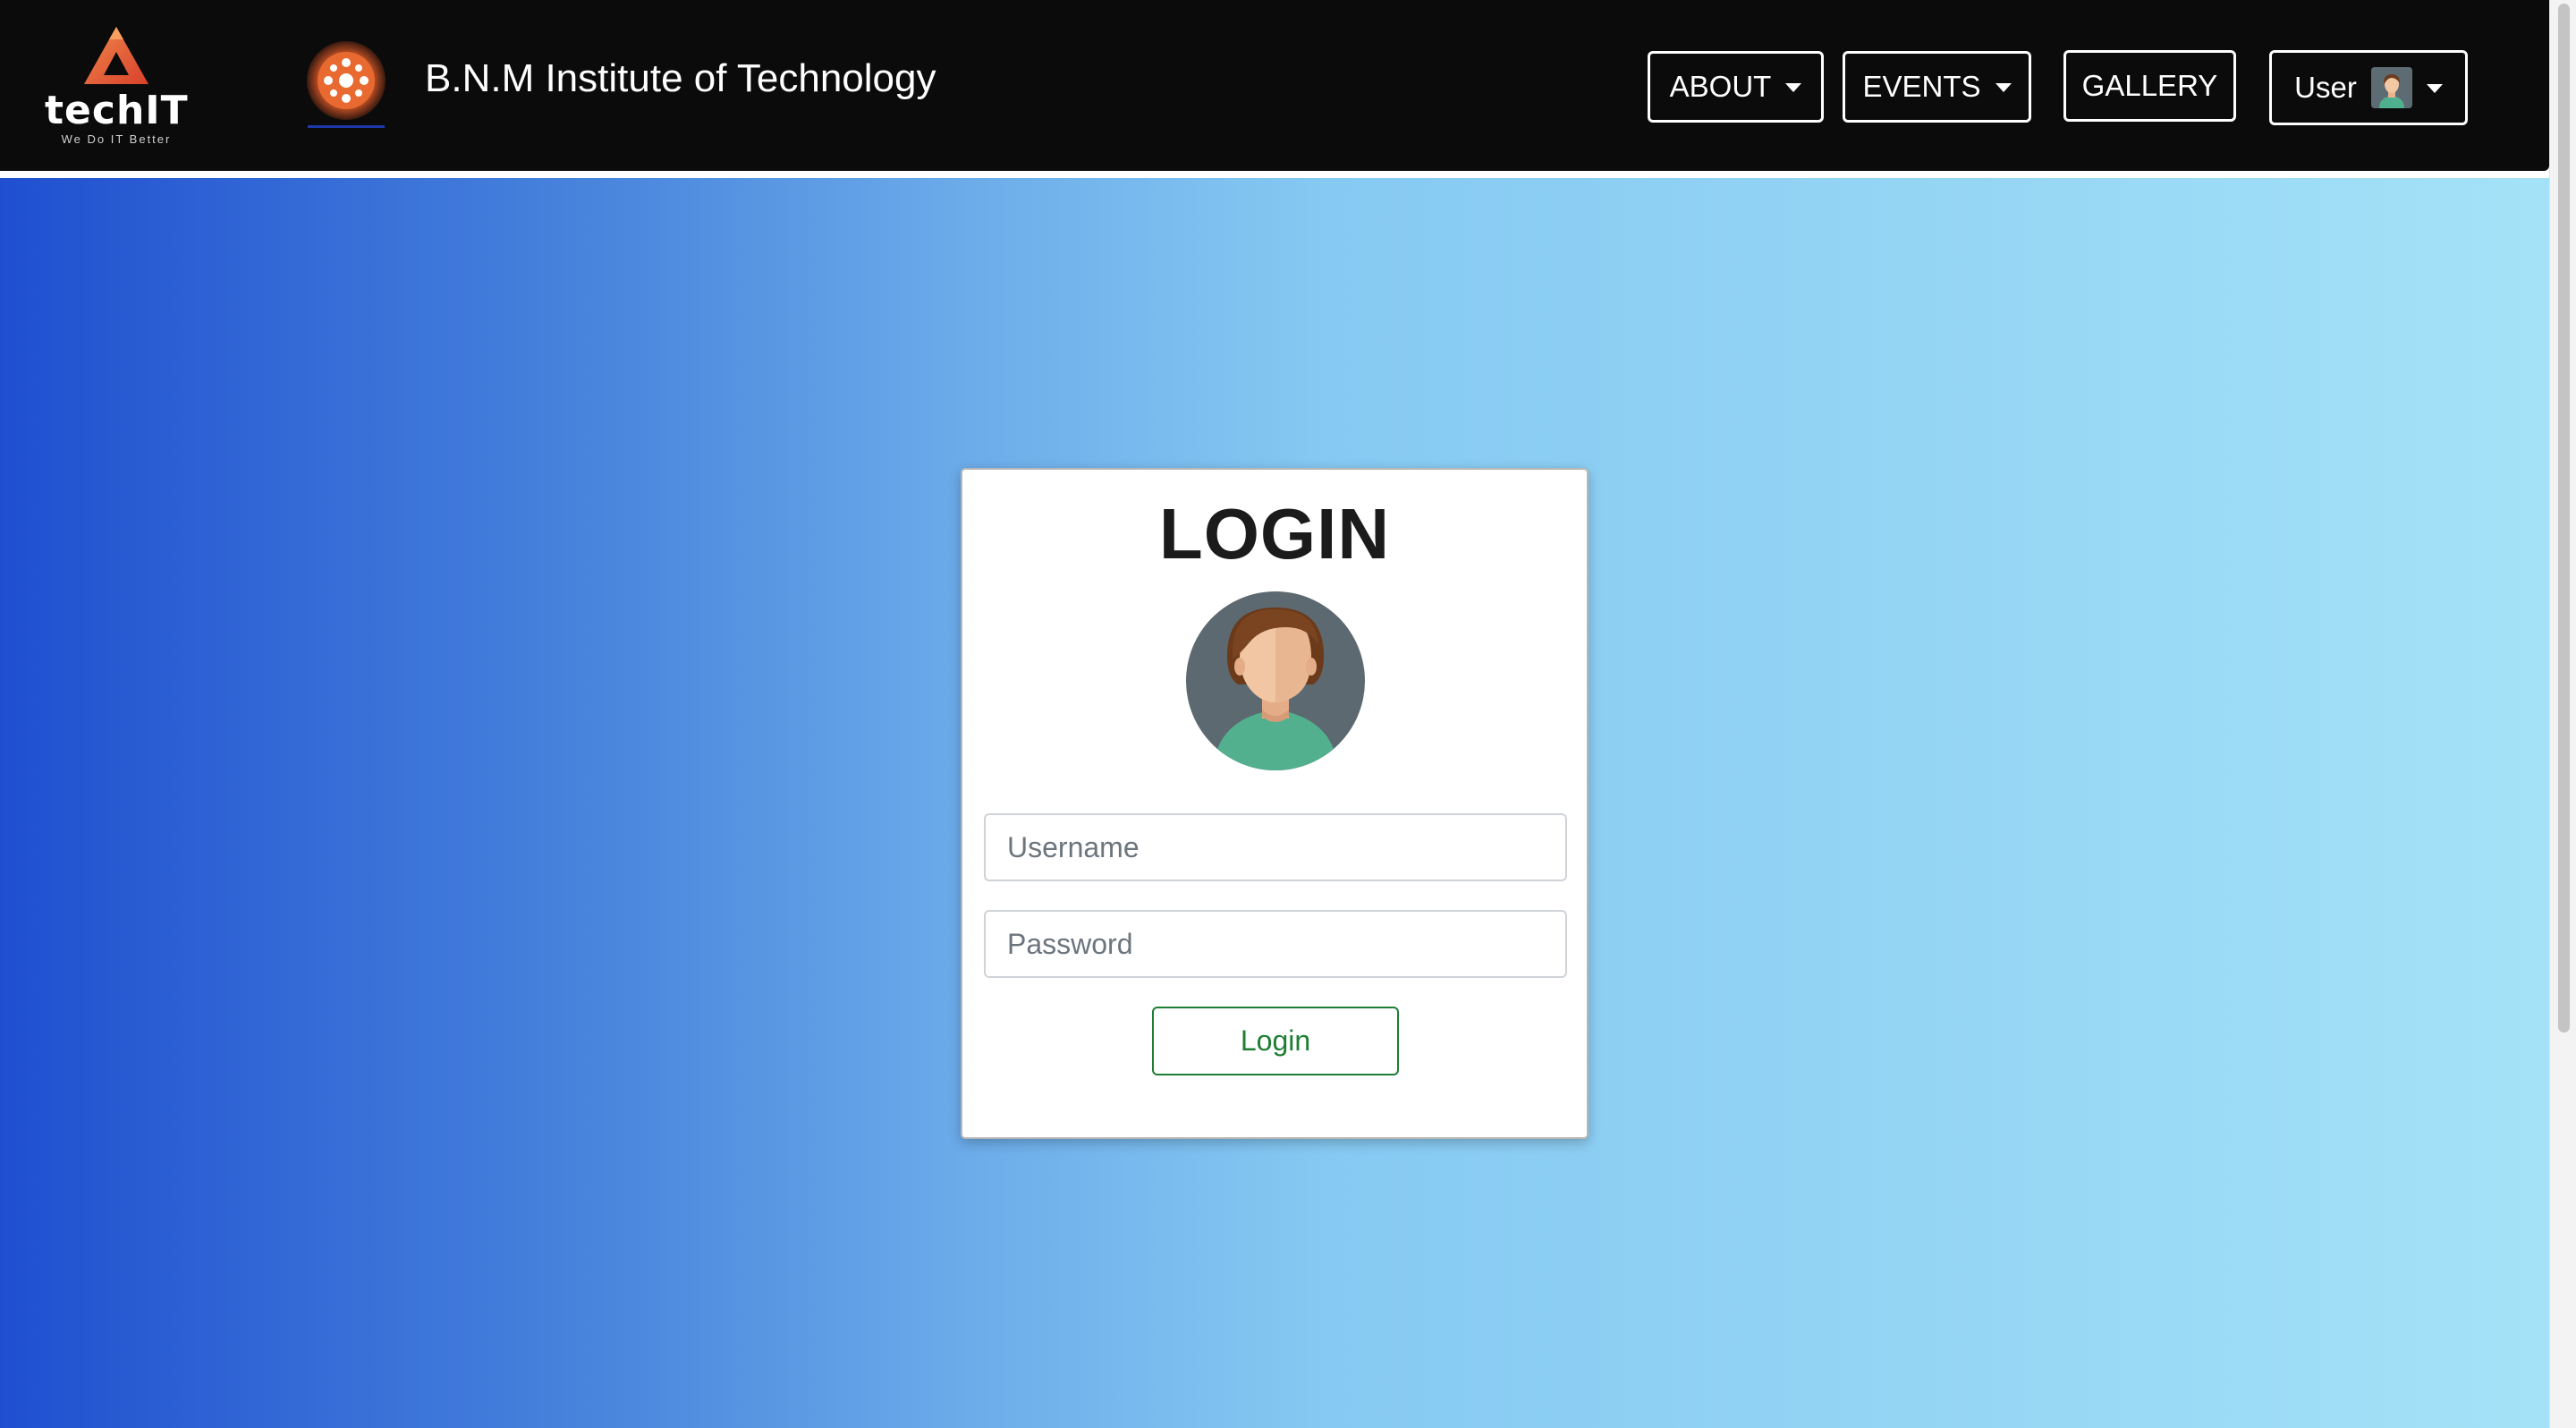 The image size is (2576, 1428). I want to click on events-dropdown-button: EVENTS, so click(1937, 87).